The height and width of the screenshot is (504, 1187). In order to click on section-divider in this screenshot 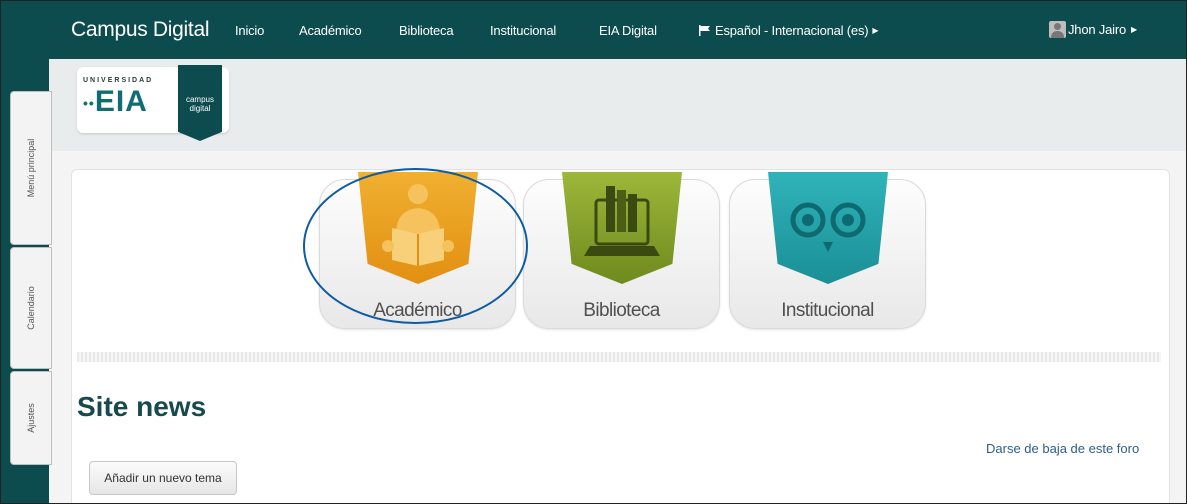, I will do `click(619, 357)`.